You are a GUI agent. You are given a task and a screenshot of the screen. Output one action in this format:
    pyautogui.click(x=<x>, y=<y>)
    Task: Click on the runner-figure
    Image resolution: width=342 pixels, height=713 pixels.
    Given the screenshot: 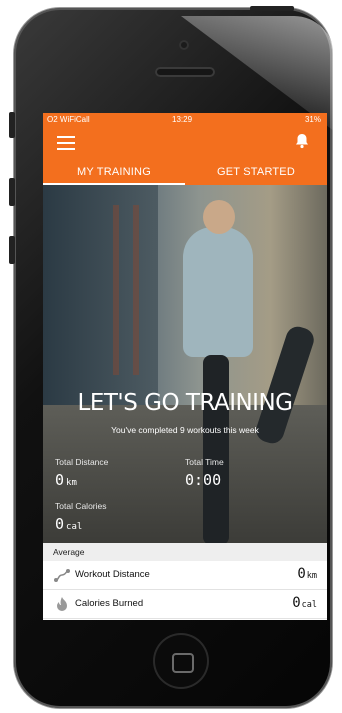 What is the action you would take?
    pyautogui.click(x=218, y=292)
    